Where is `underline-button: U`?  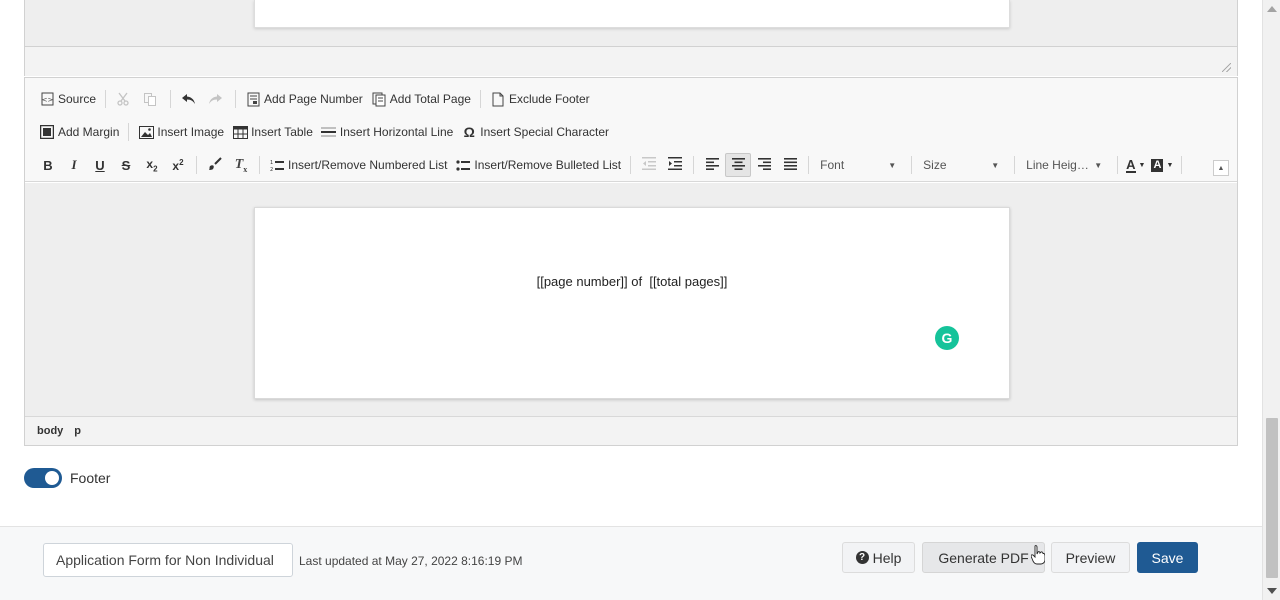
underline-button: U is located at coordinates (100, 165).